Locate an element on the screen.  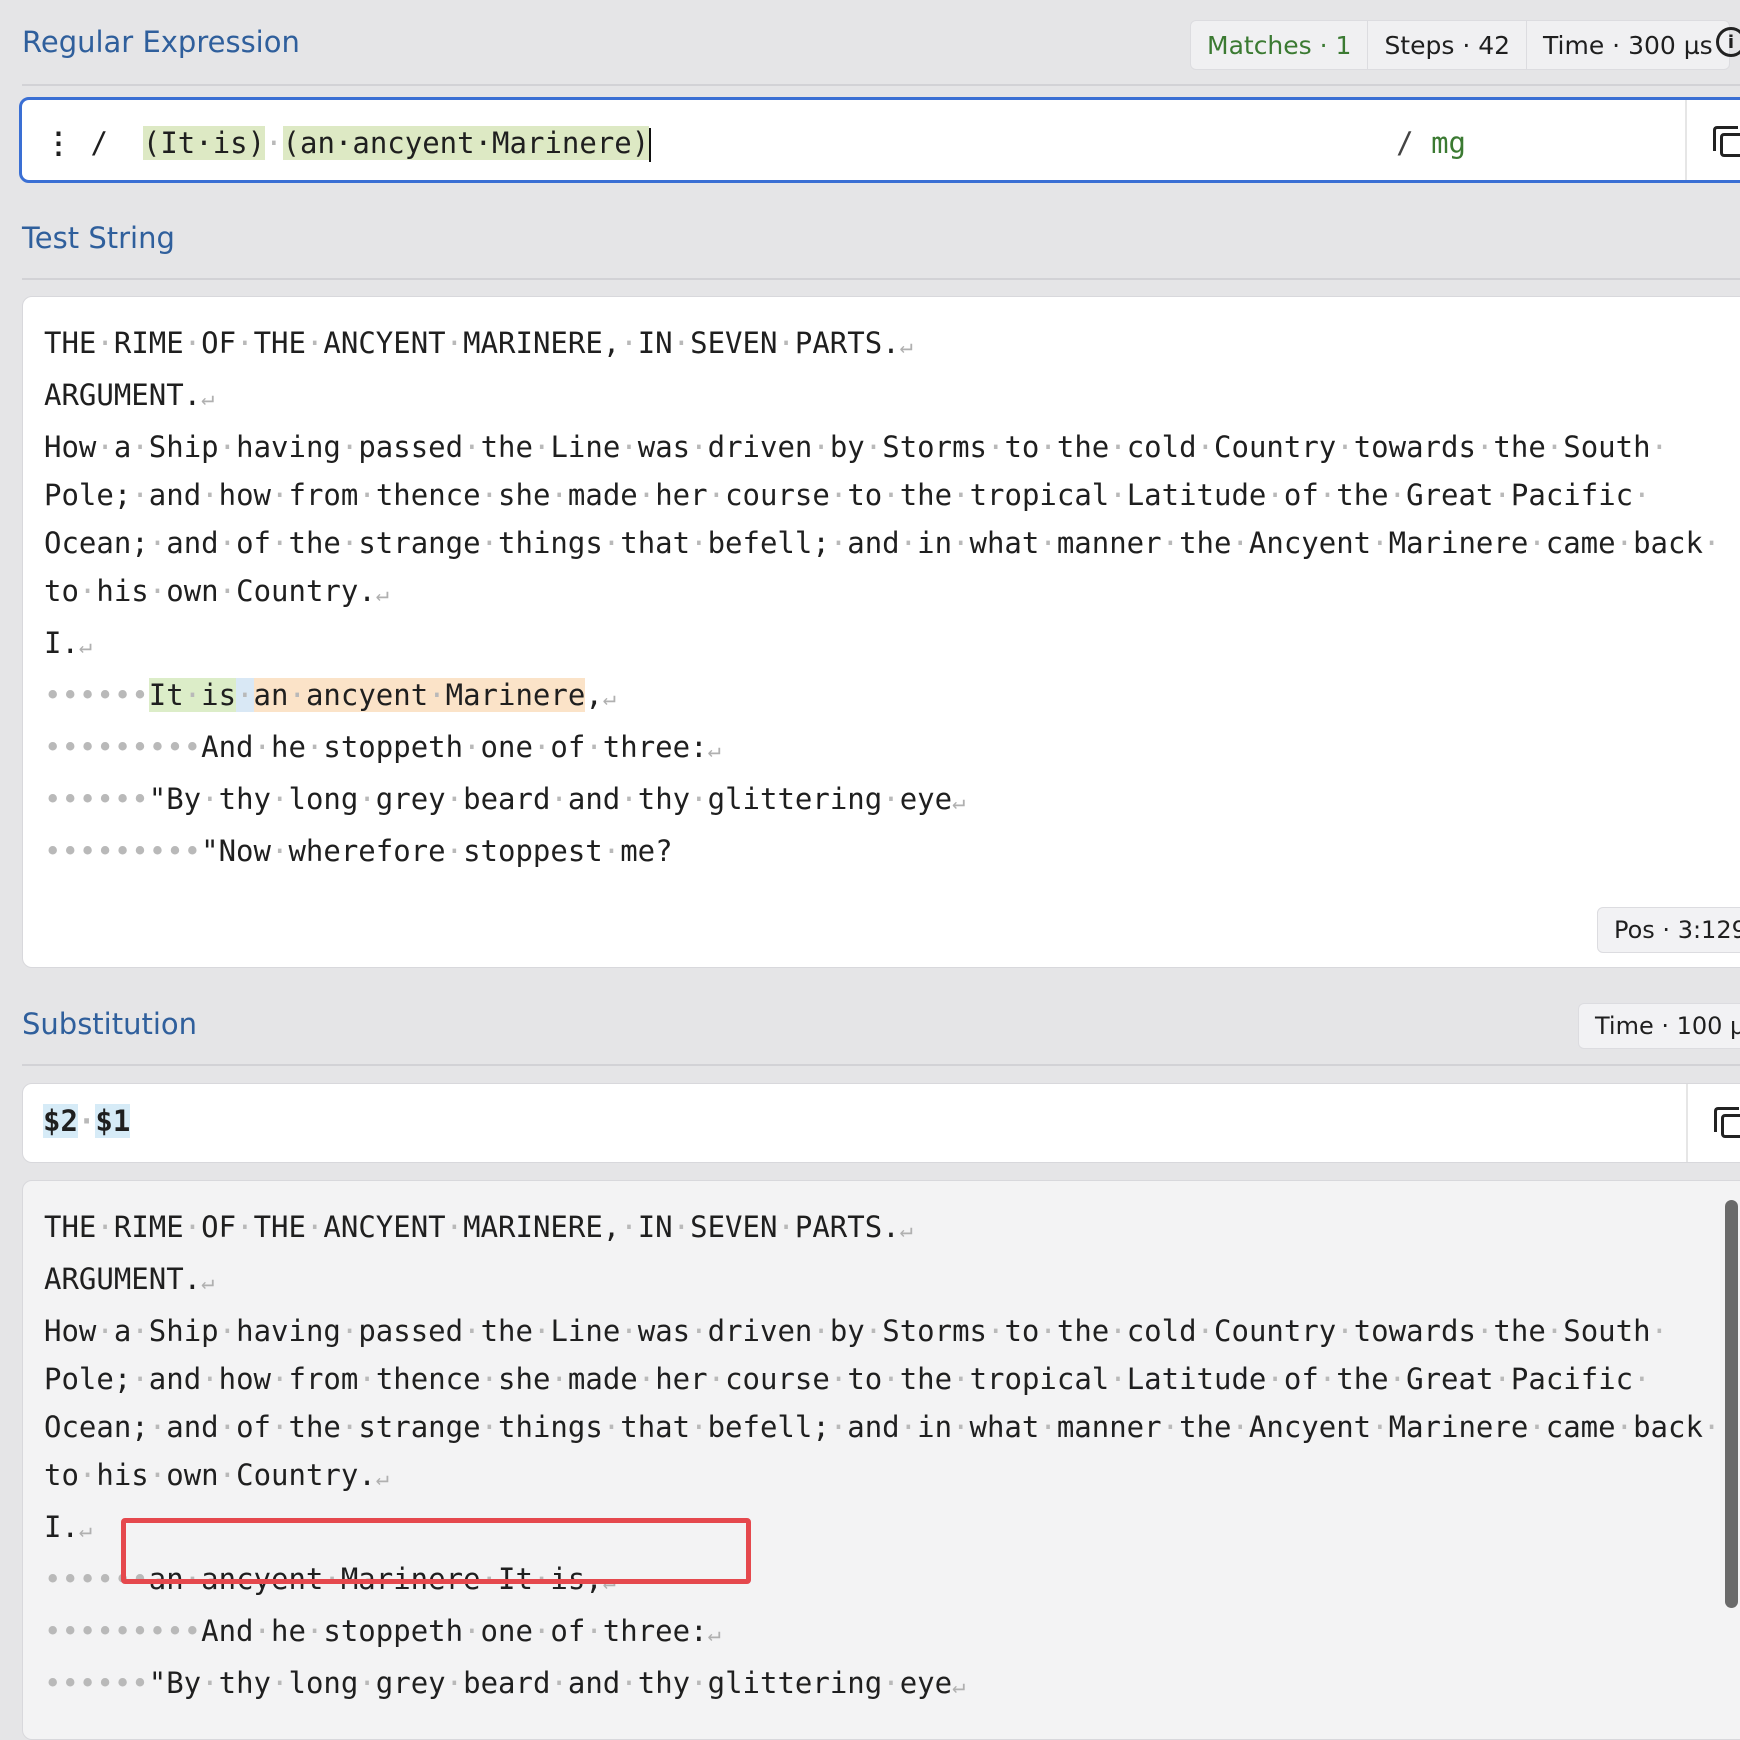
copy-regex-icon is located at coordinates (1726, 141).